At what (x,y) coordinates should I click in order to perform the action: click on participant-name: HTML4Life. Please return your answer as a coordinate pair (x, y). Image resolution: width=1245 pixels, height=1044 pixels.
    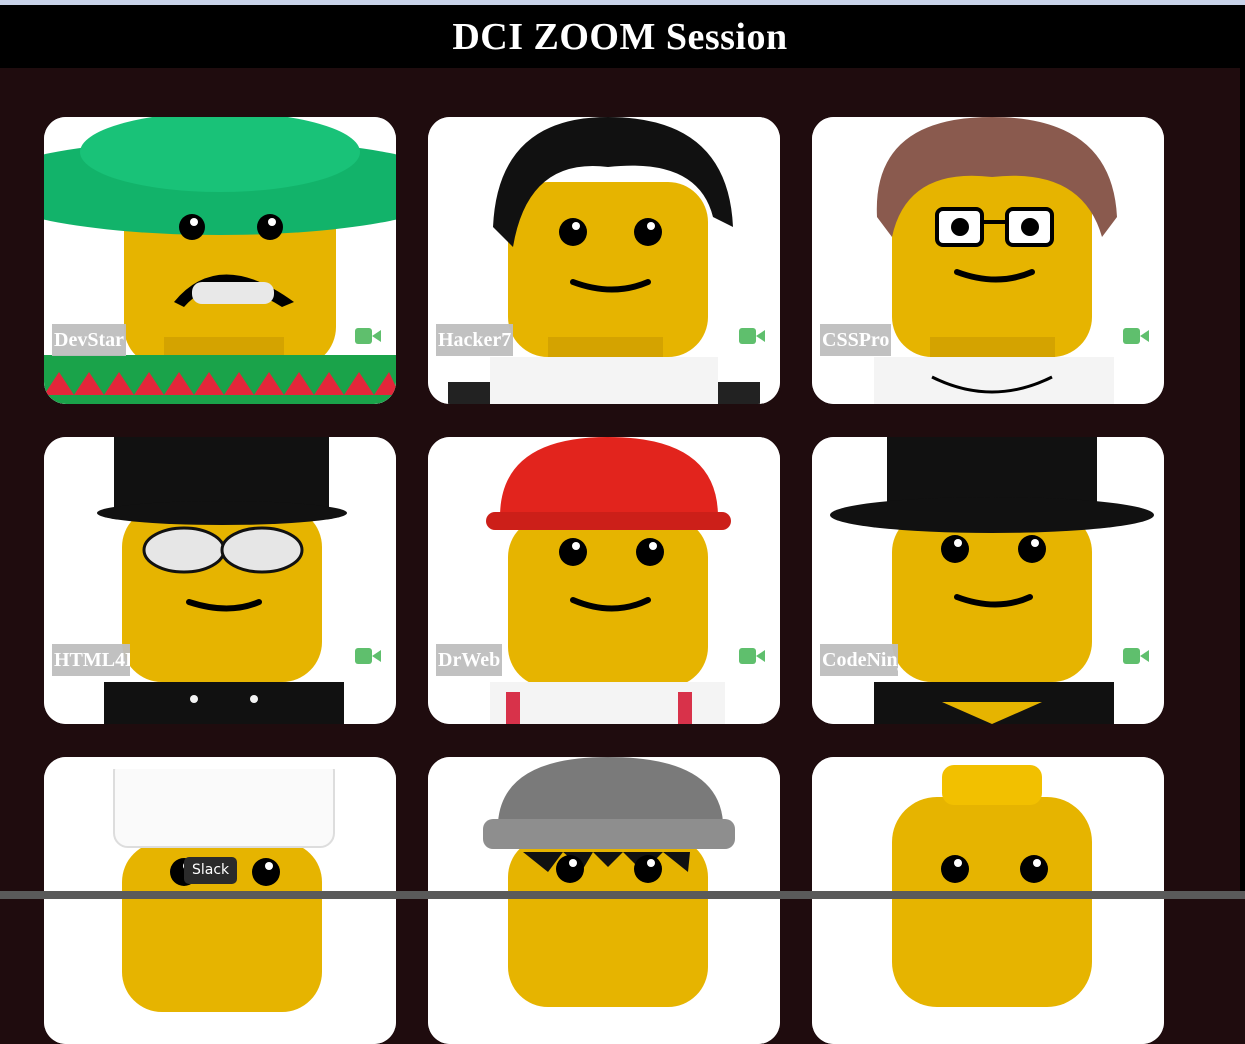
    Looking at the image, I should click on (91, 660).